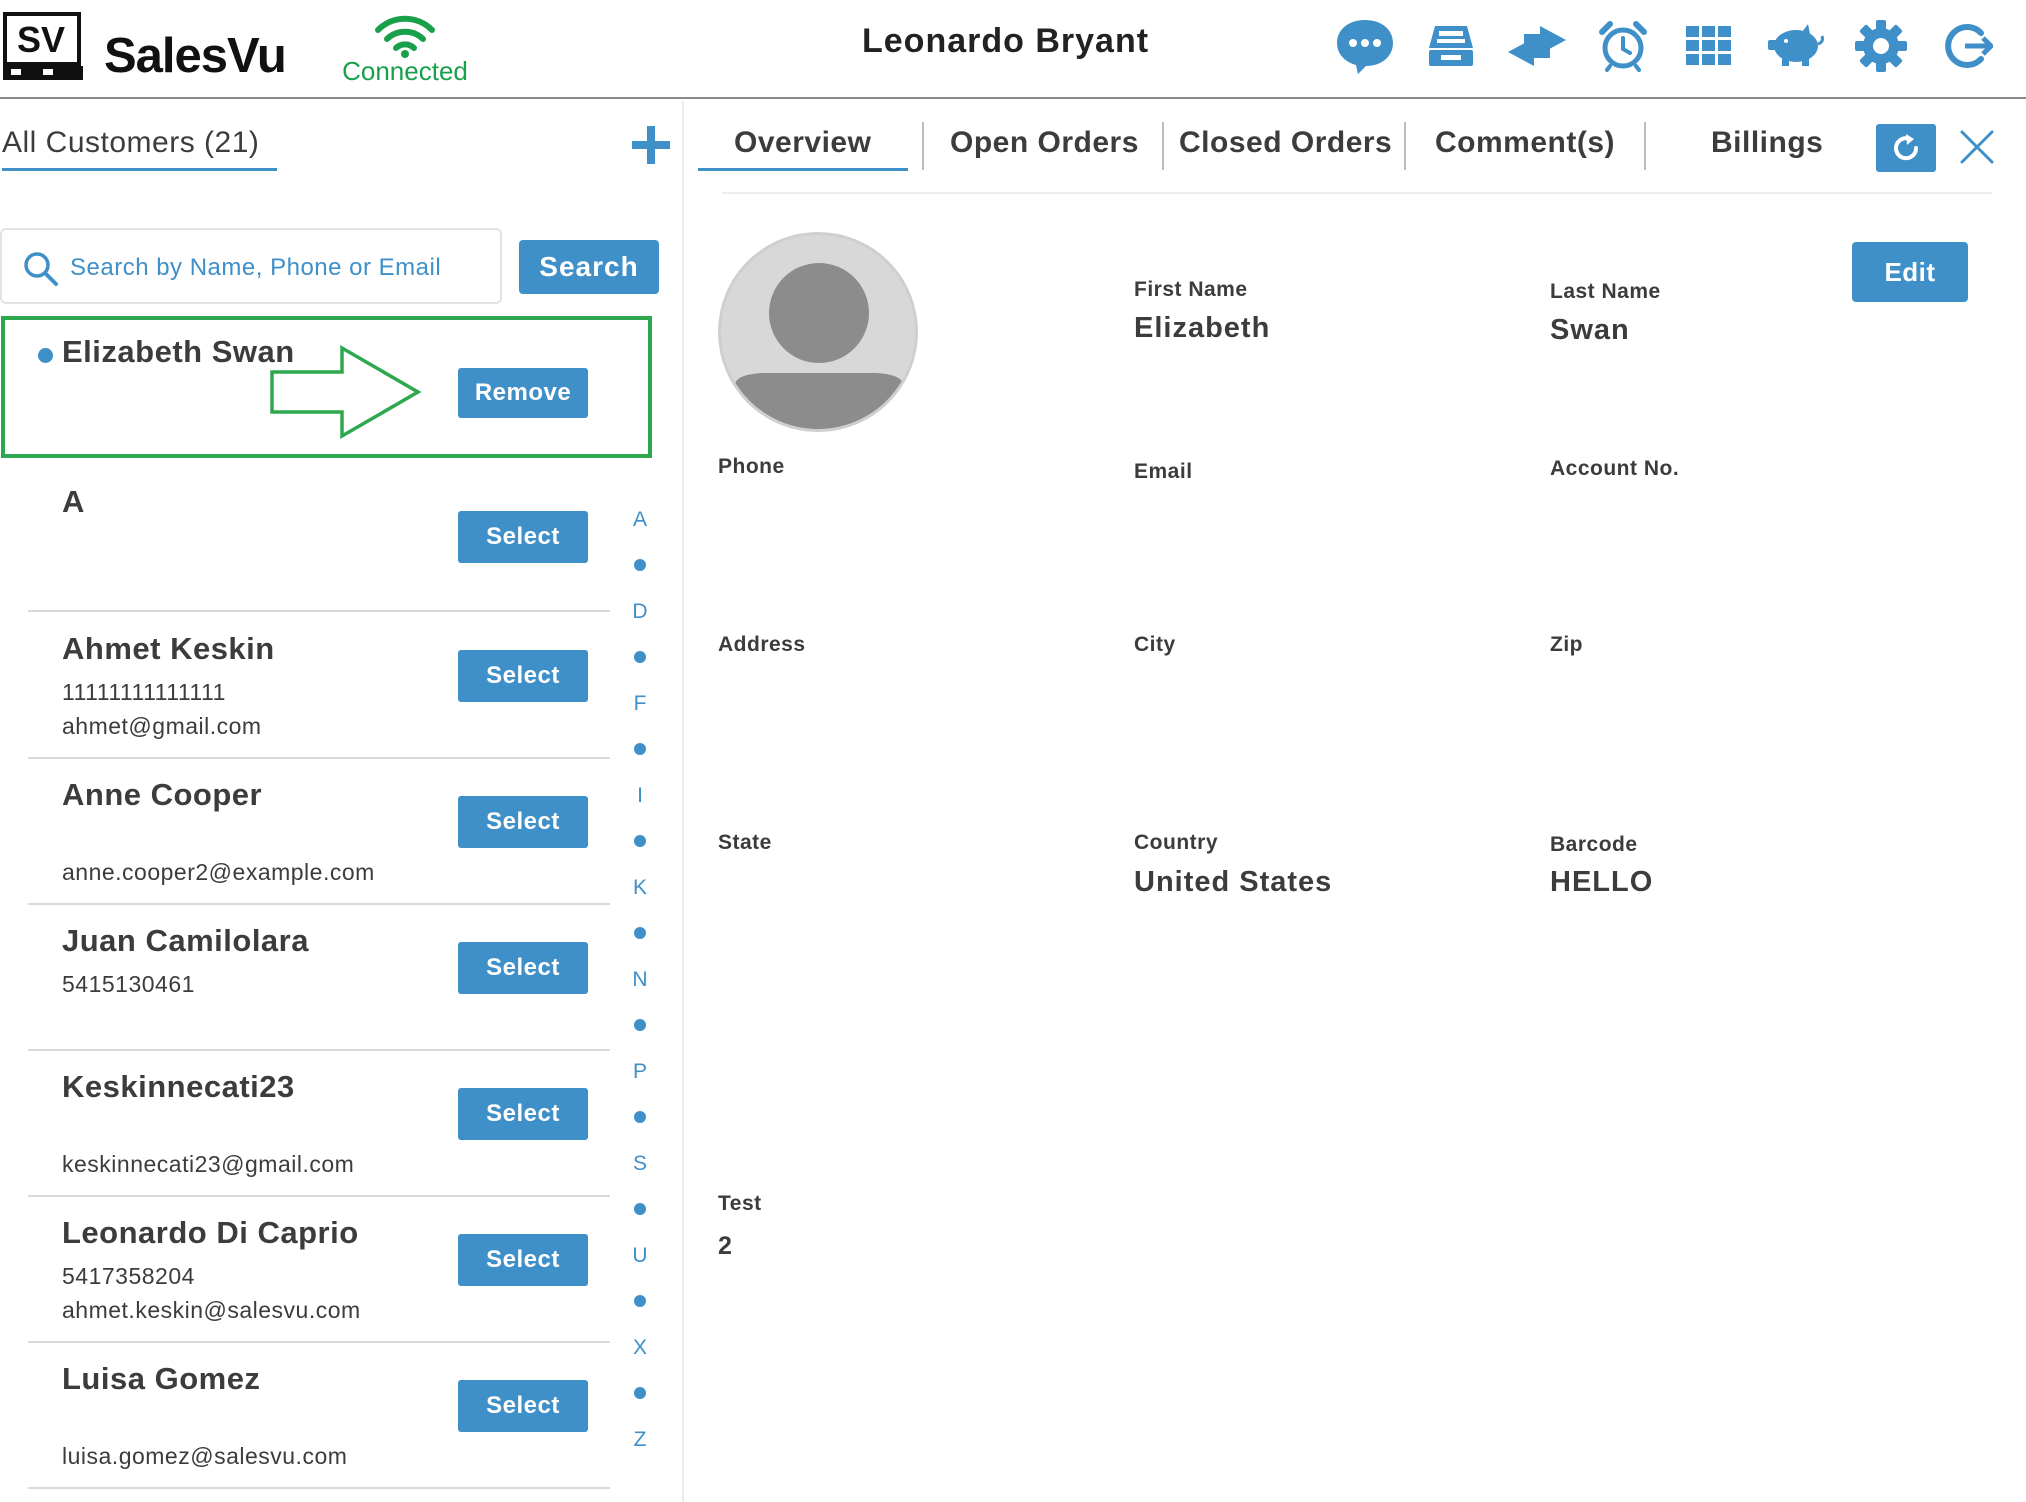 This screenshot has height=1502, width=2026. Describe the element at coordinates (640, 1256) in the screenshot. I see `alpha-index-letter: U` at that location.